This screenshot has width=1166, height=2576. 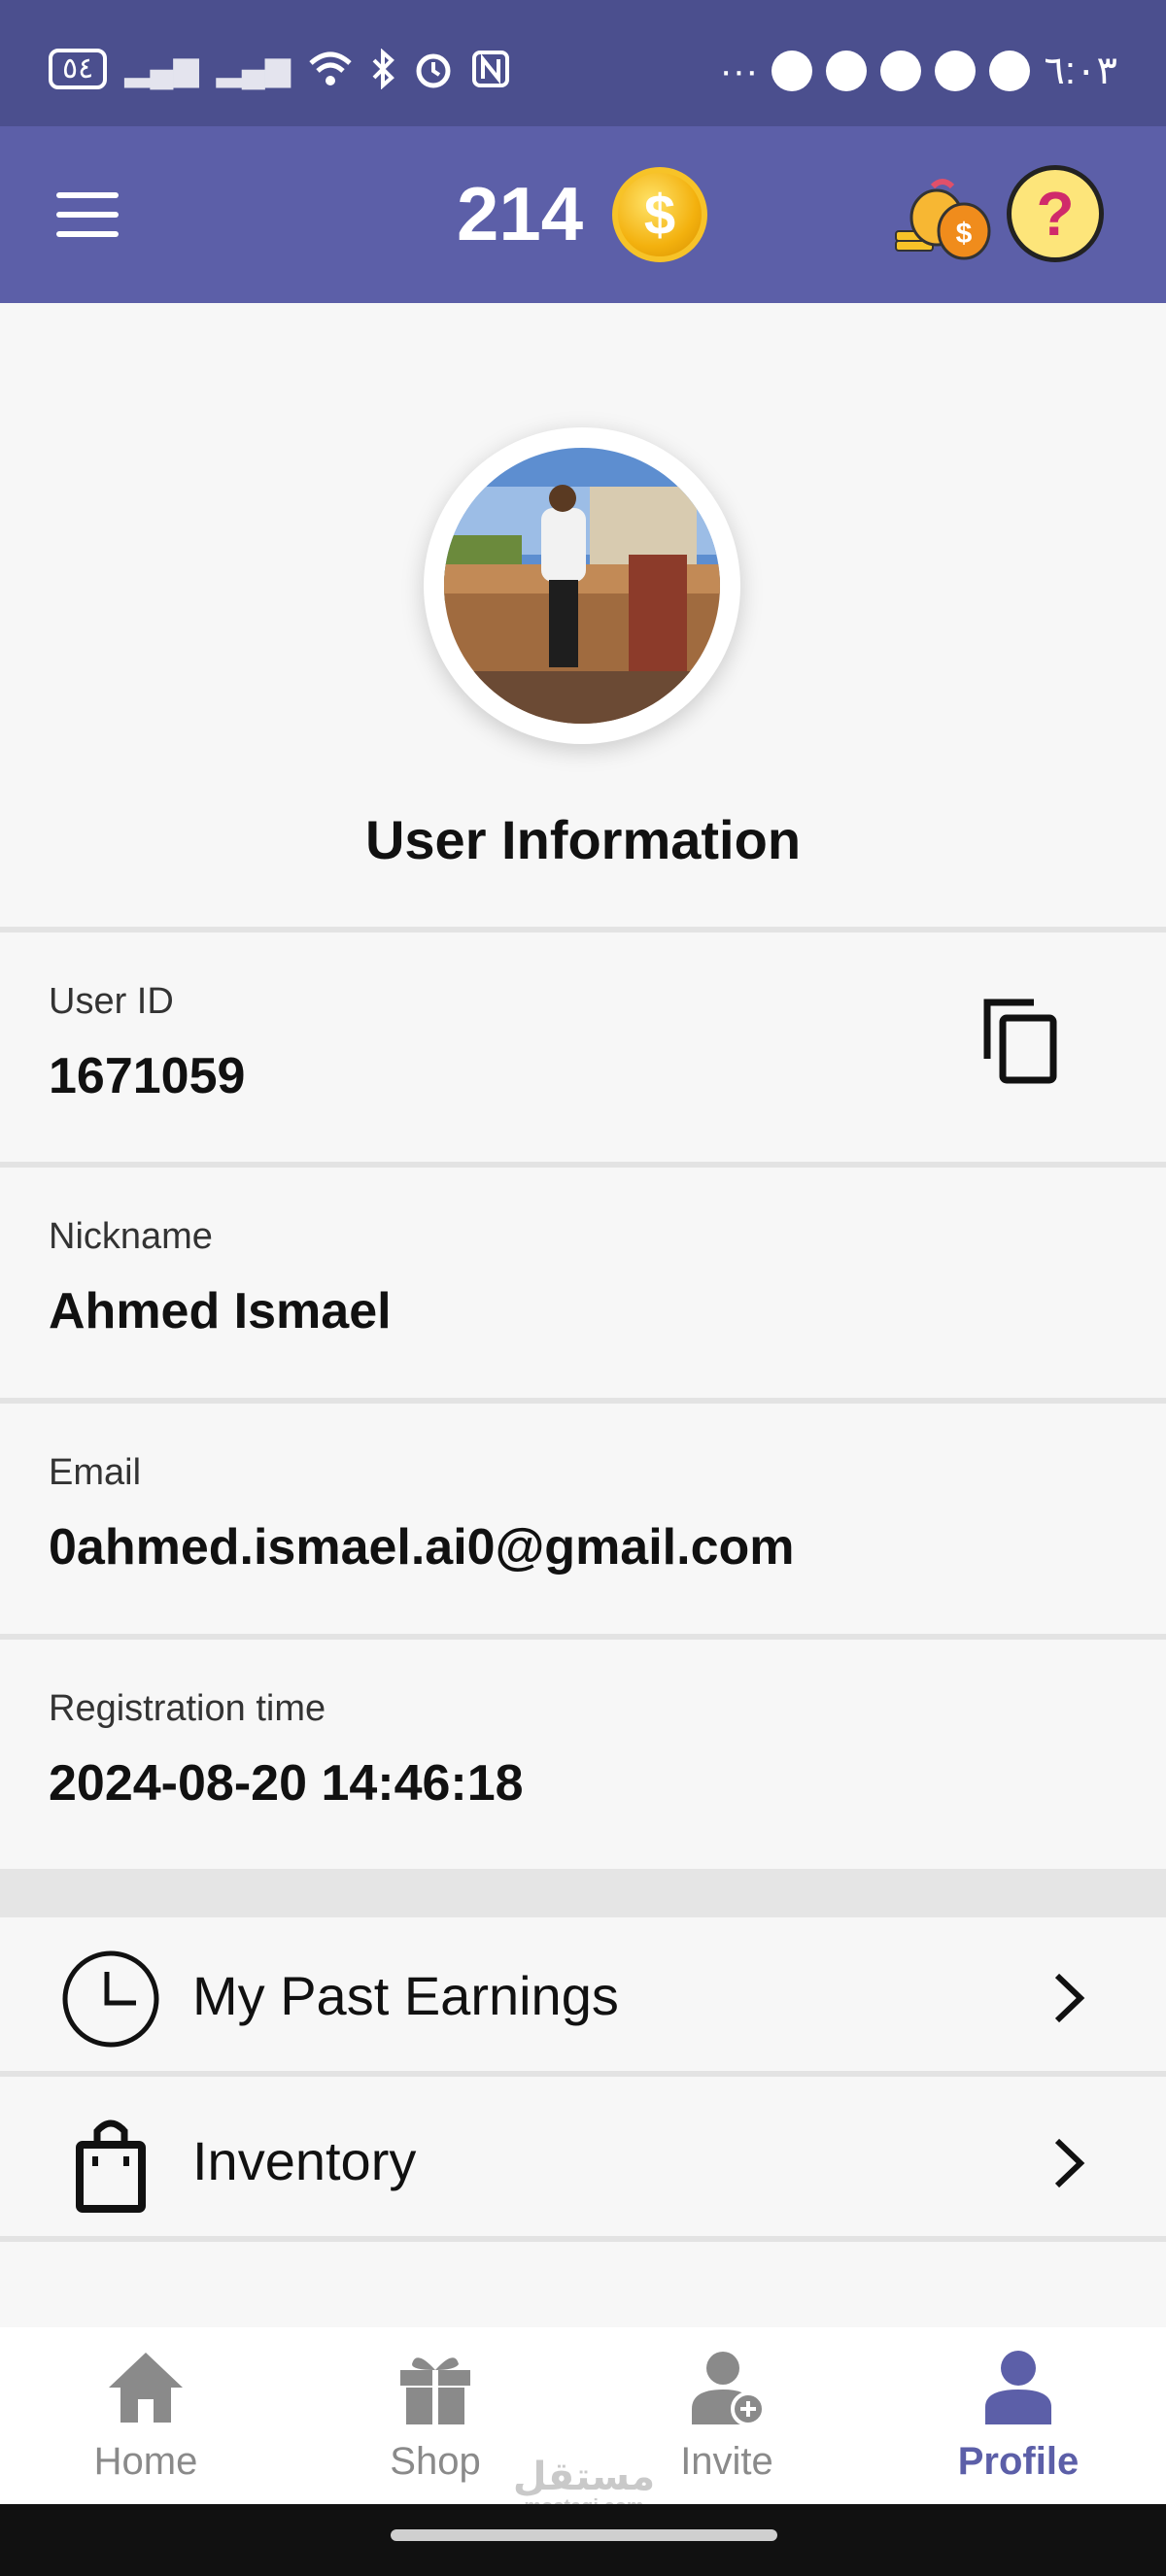 What do you see at coordinates (330, 68) in the screenshot?
I see `wifi-icon` at bounding box center [330, 68].